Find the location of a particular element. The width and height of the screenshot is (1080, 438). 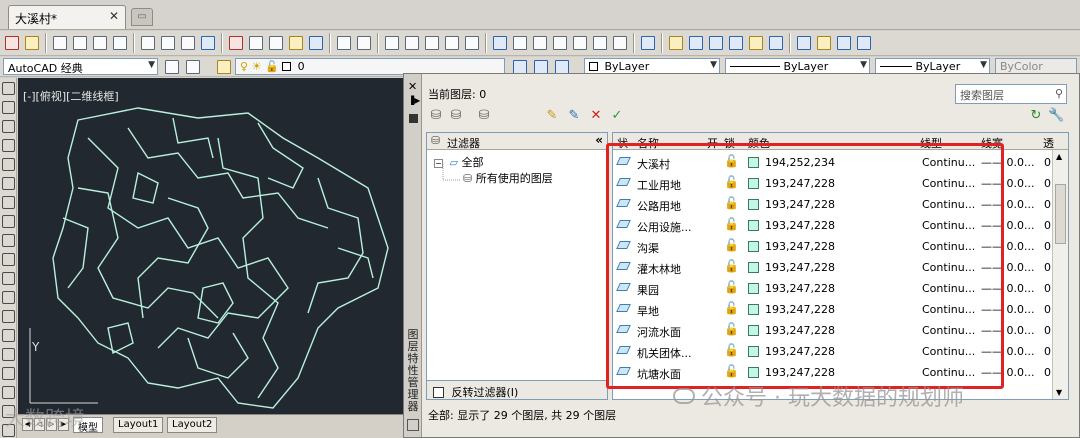

markup-icon is located at coordinates (559, 43).